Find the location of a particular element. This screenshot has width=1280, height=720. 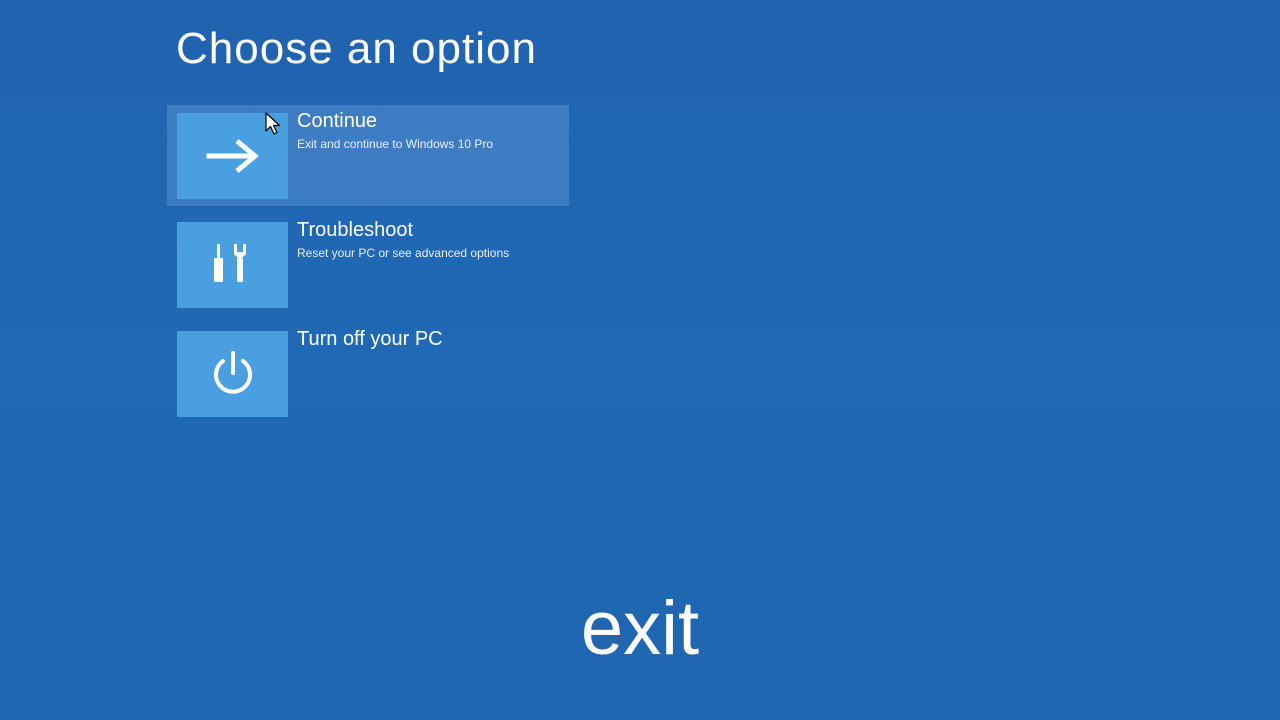

troubleshoot-tile is located at coordinates (232, 265).